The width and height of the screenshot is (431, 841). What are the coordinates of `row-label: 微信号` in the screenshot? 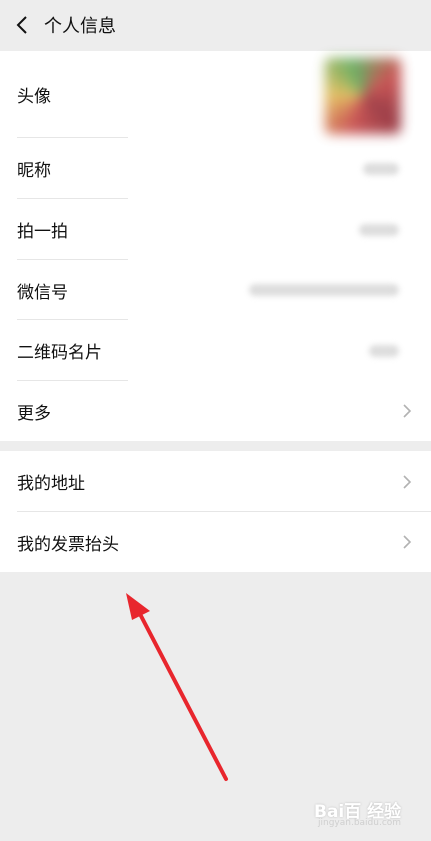 It's located at (42, 292).